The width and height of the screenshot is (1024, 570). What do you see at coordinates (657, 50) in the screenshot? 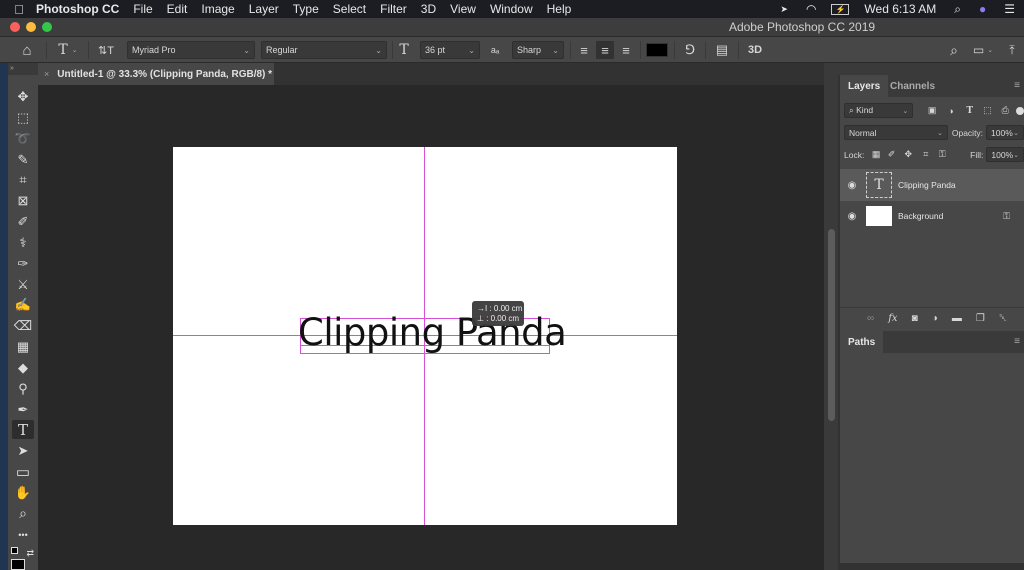
I see `text-color-swatch` at bounding box center [657, 50].